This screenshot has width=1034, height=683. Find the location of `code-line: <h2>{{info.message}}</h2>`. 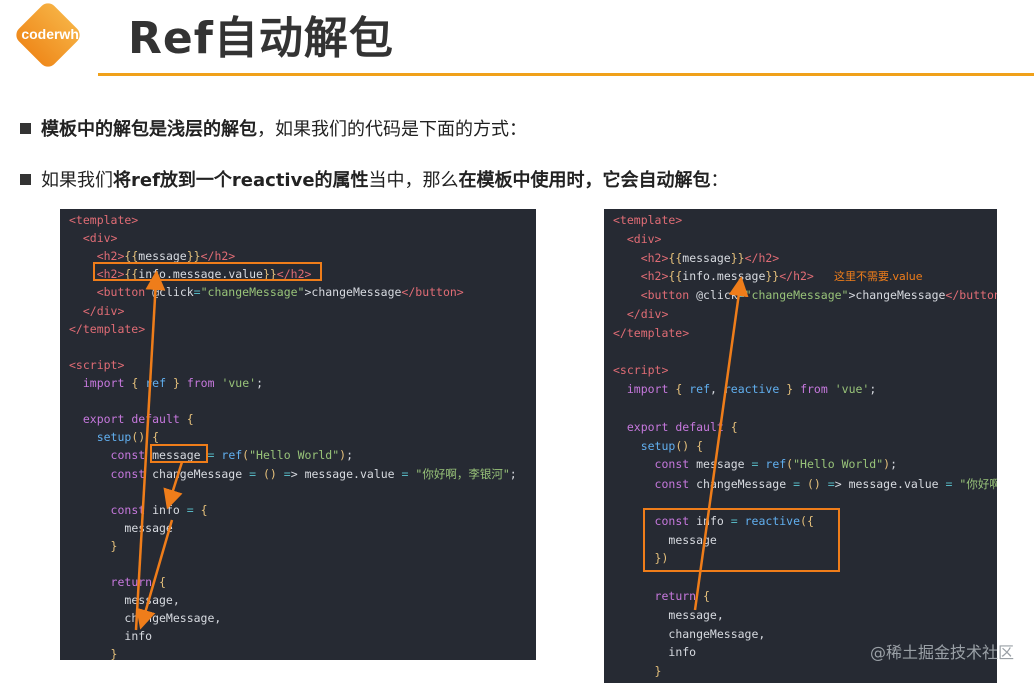

code-line: <h2>{{info.message}}</h2> is located at coordinates (727, 276).